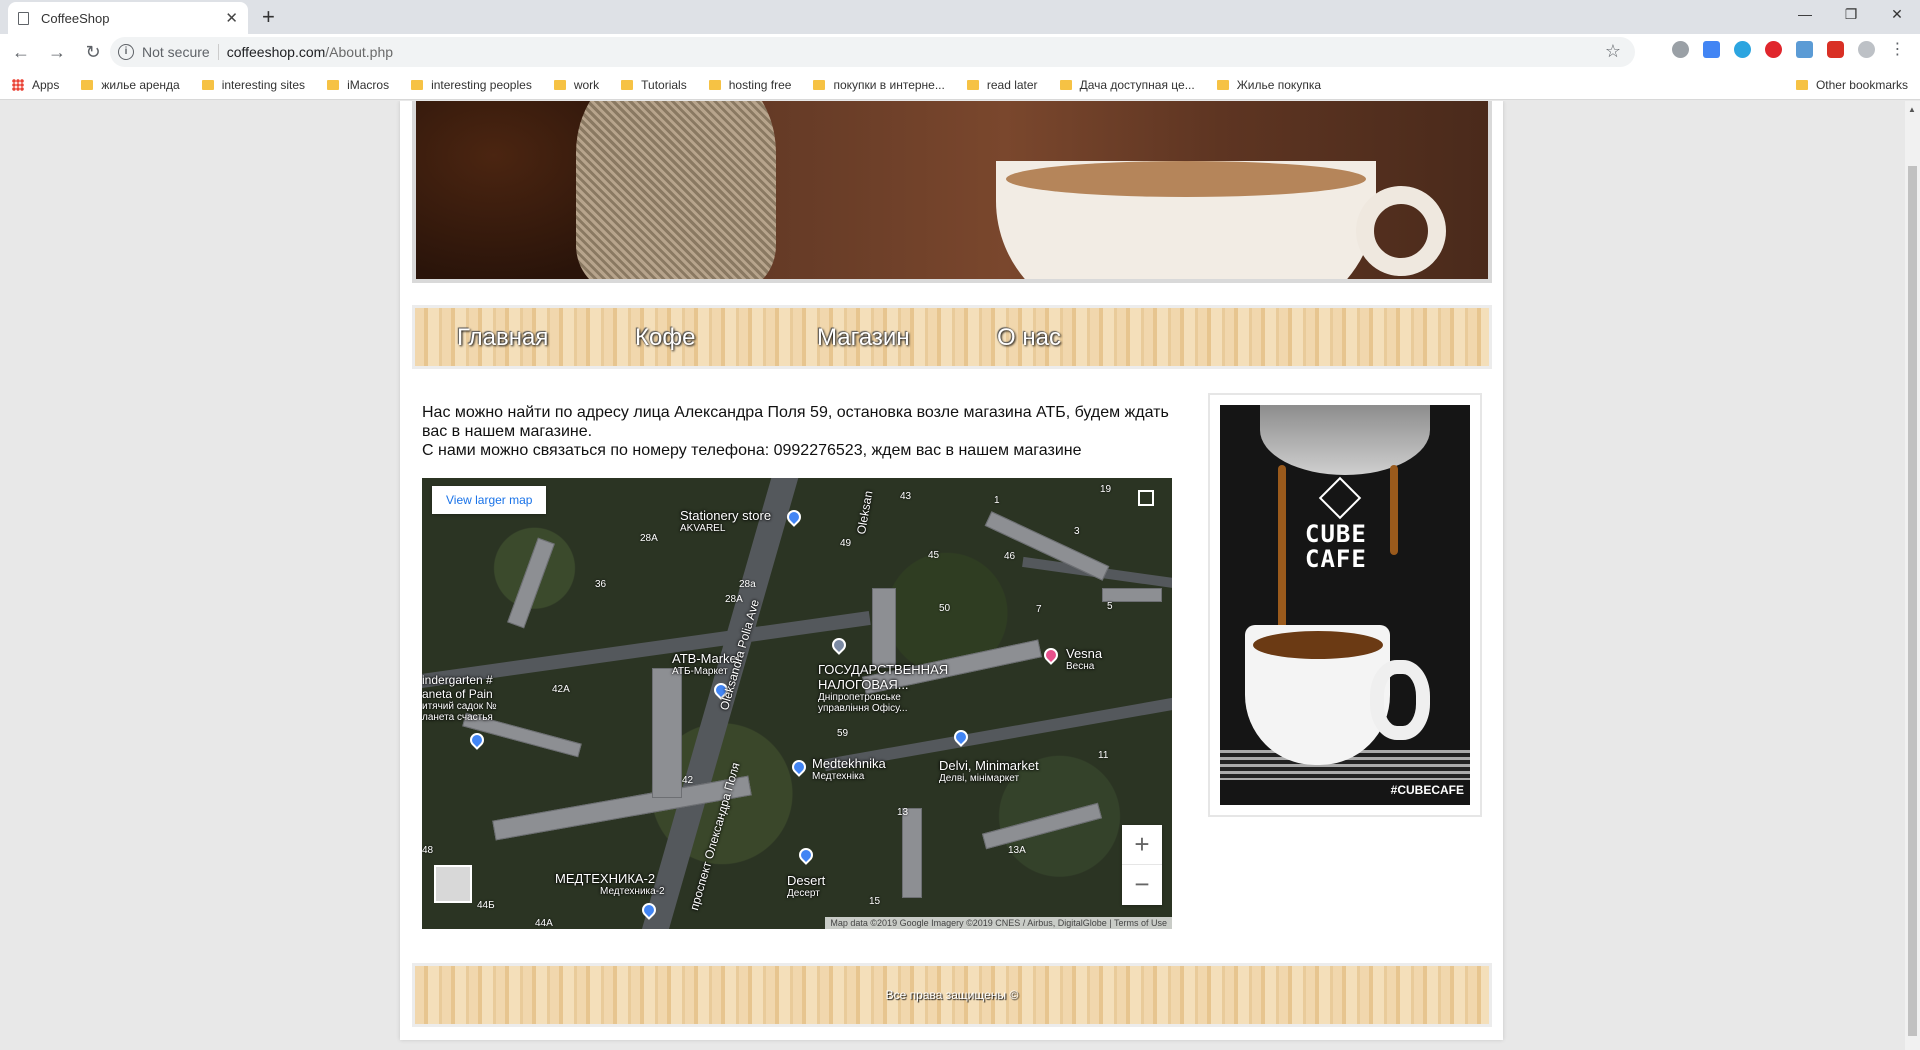 This screenshot has width=1920, height=1050. I want to click on map-house-number: 44Б, so click(486, 905).